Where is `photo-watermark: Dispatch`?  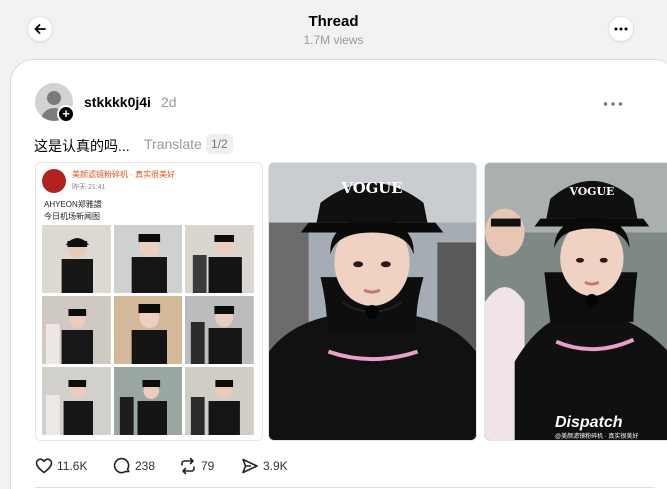
photo-watermark: Dispatch is located at coordinates (589, 422).